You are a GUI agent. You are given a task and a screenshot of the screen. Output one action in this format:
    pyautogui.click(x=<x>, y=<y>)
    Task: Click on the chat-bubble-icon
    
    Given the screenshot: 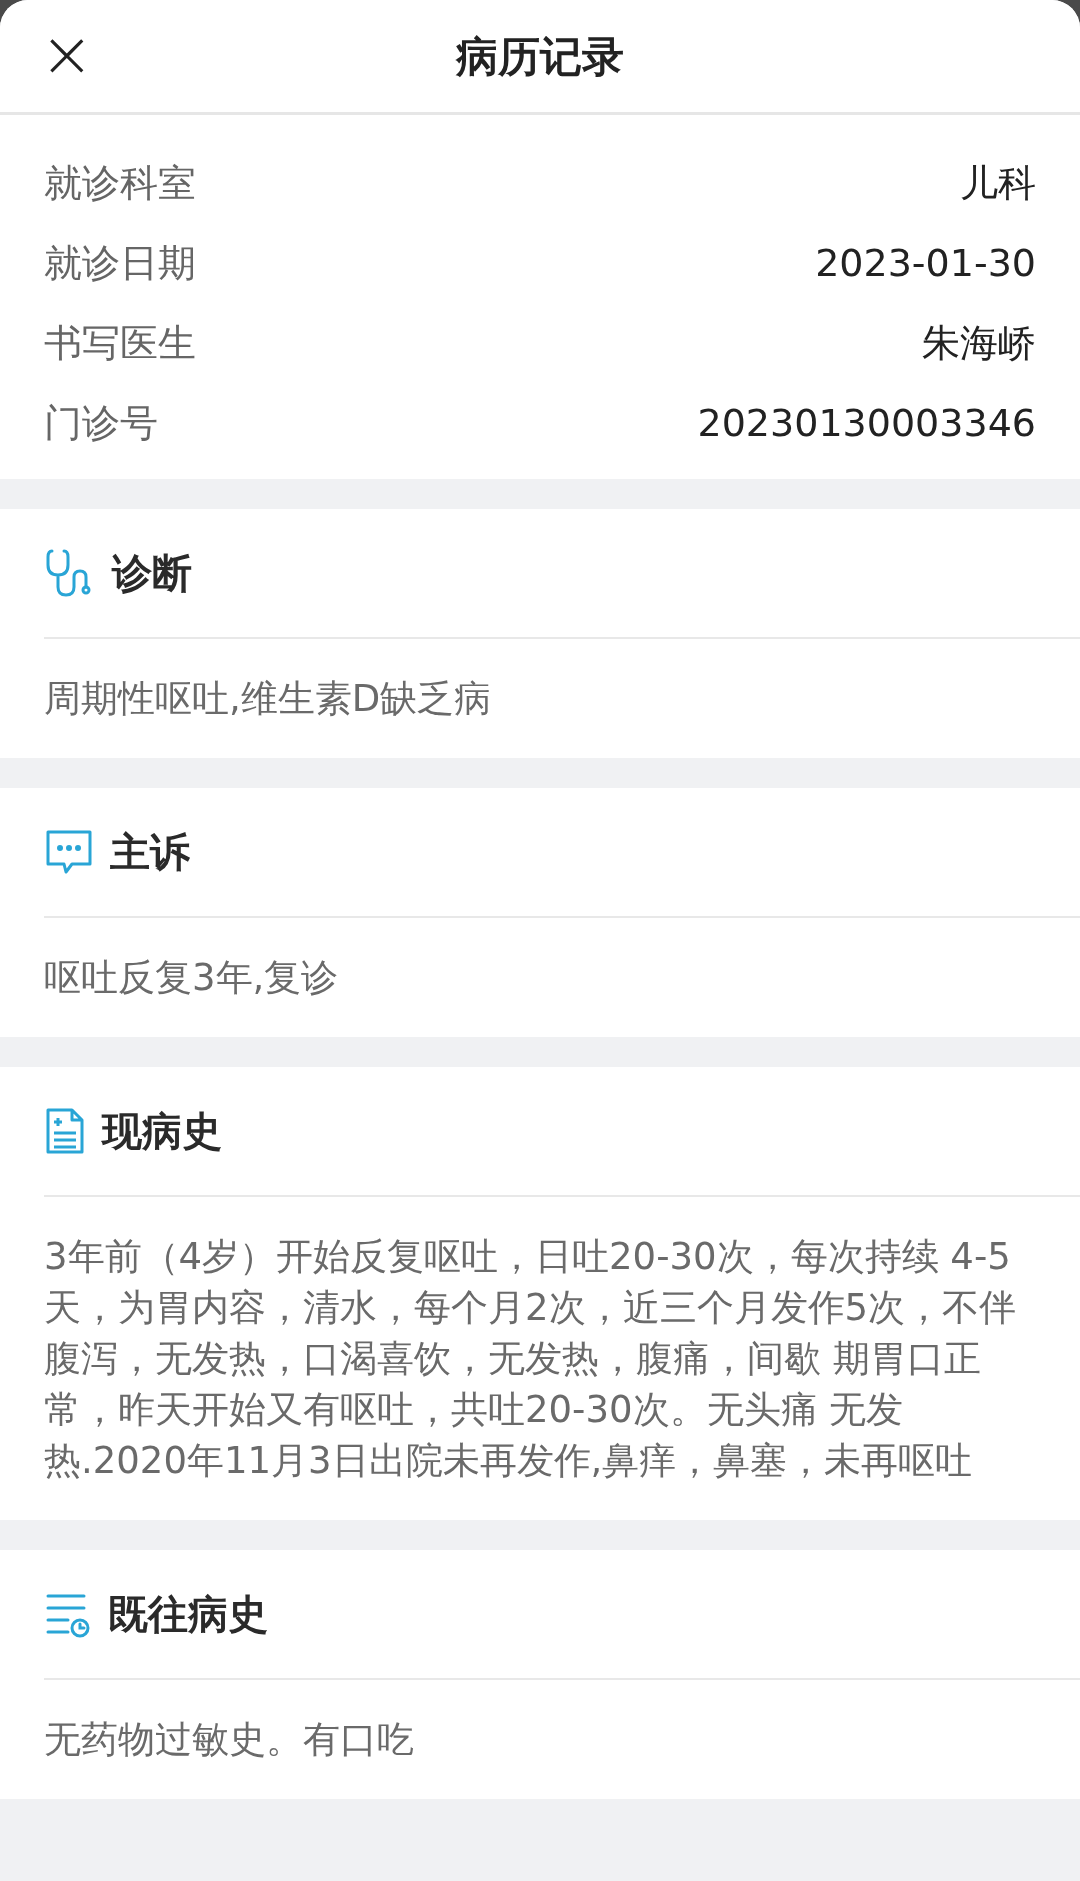 What is the action you would take?
    pyautogui.click(x=69, y=852)
    